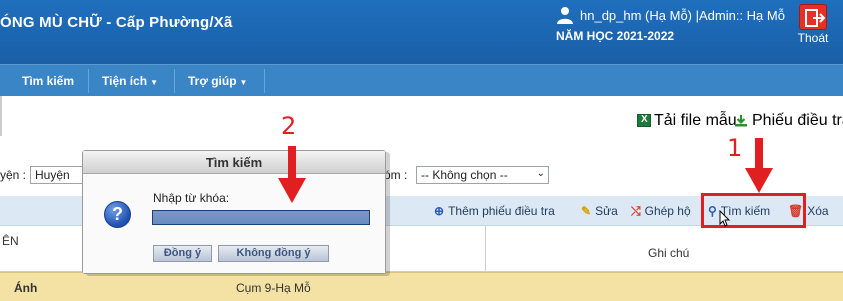  What do you see at coordinates (125, 81) in the screenshot?
I see `nav-item-label: Tiện ích` at bounding box center [125, 81].